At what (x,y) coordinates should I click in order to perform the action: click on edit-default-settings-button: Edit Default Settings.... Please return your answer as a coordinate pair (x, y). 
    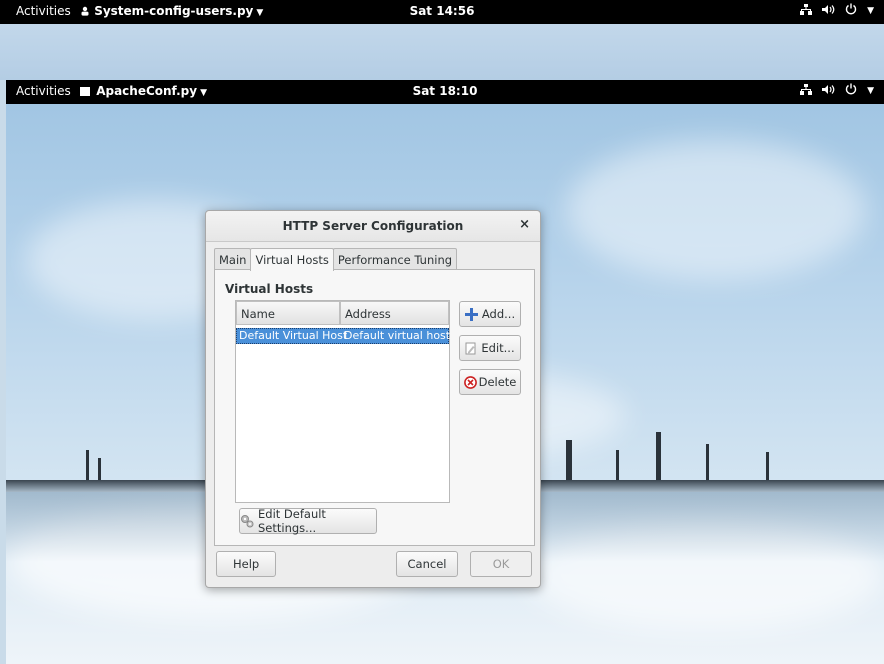
    Looking at the image, I should click on (308, 521).